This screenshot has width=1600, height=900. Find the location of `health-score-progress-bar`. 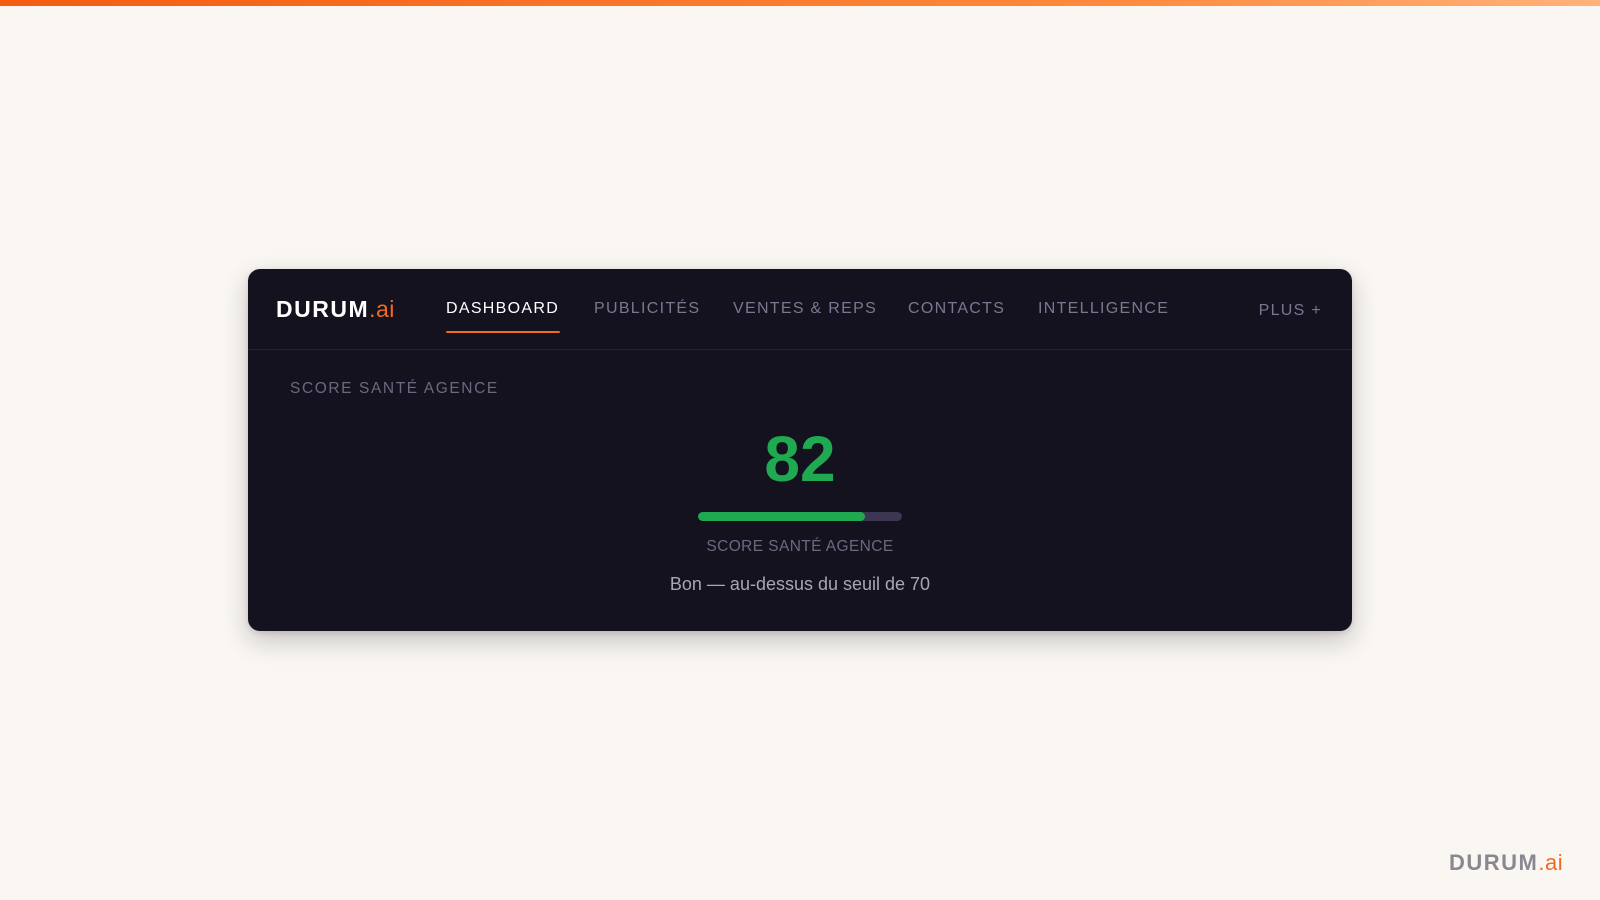

health-score-progress-bar is located at coordinates (800, 516).